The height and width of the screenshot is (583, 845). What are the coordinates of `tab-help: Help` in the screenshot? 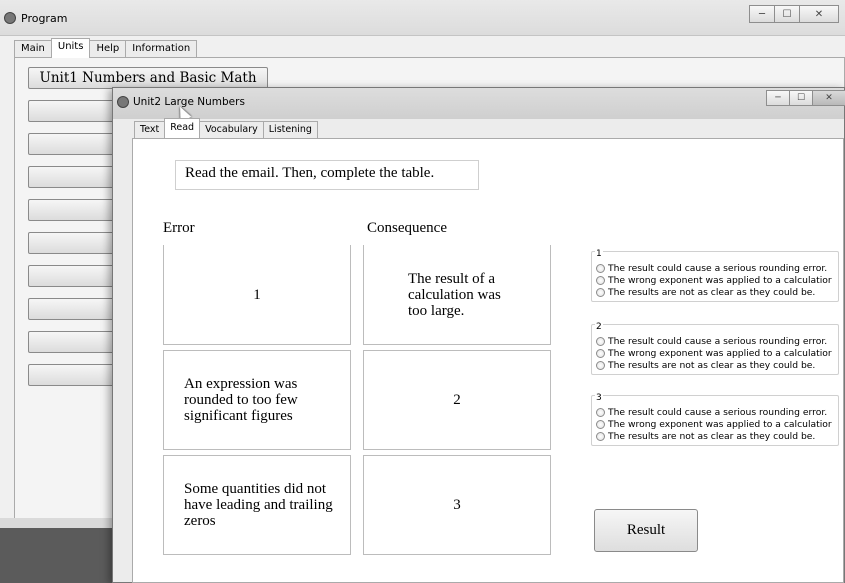 It's located at (108, 49).